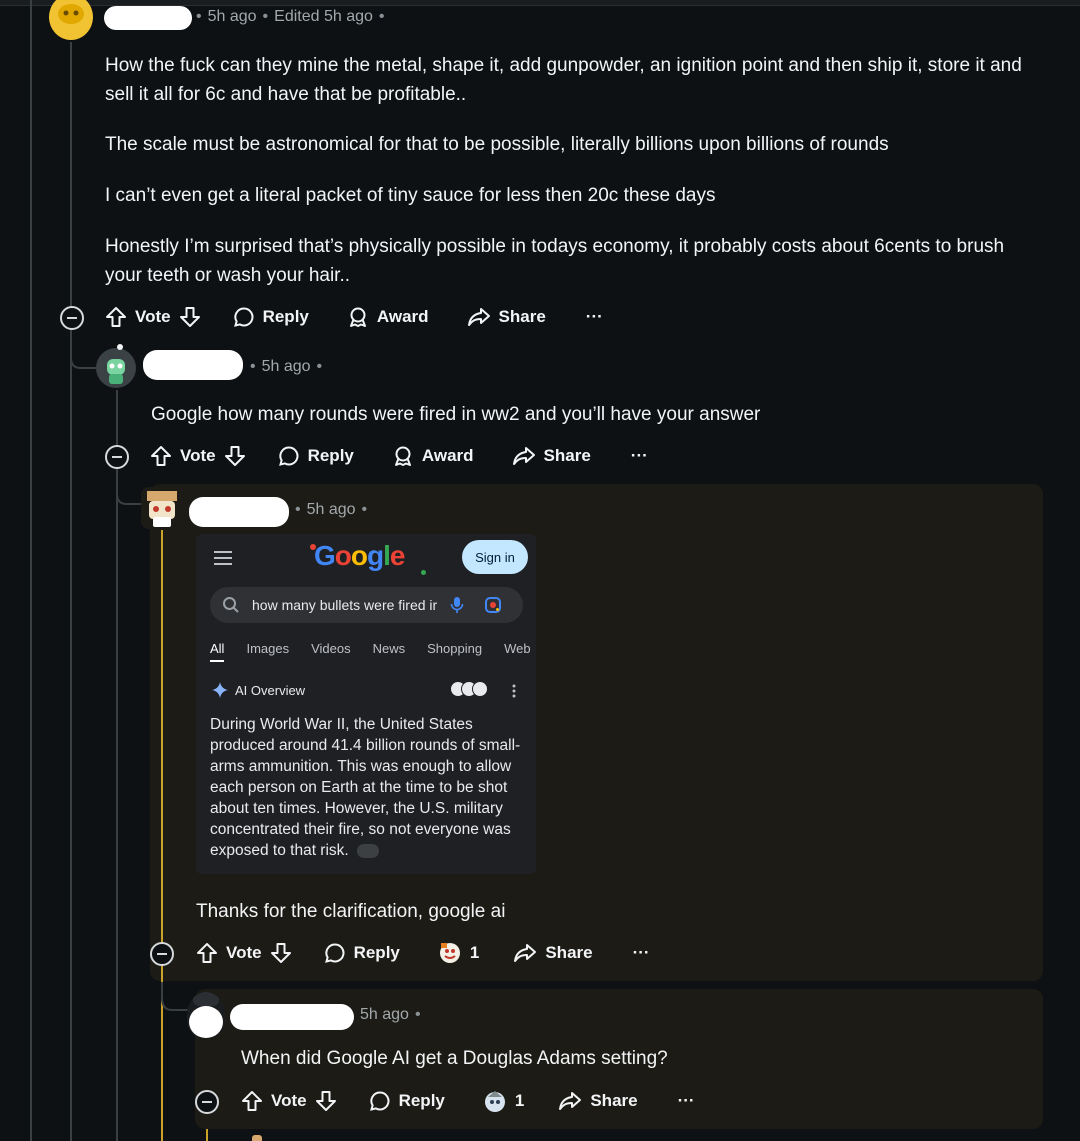  Describe the element at coordinates (387, 555) in the screenshot. I see `google-logo-letter: l` at that location.